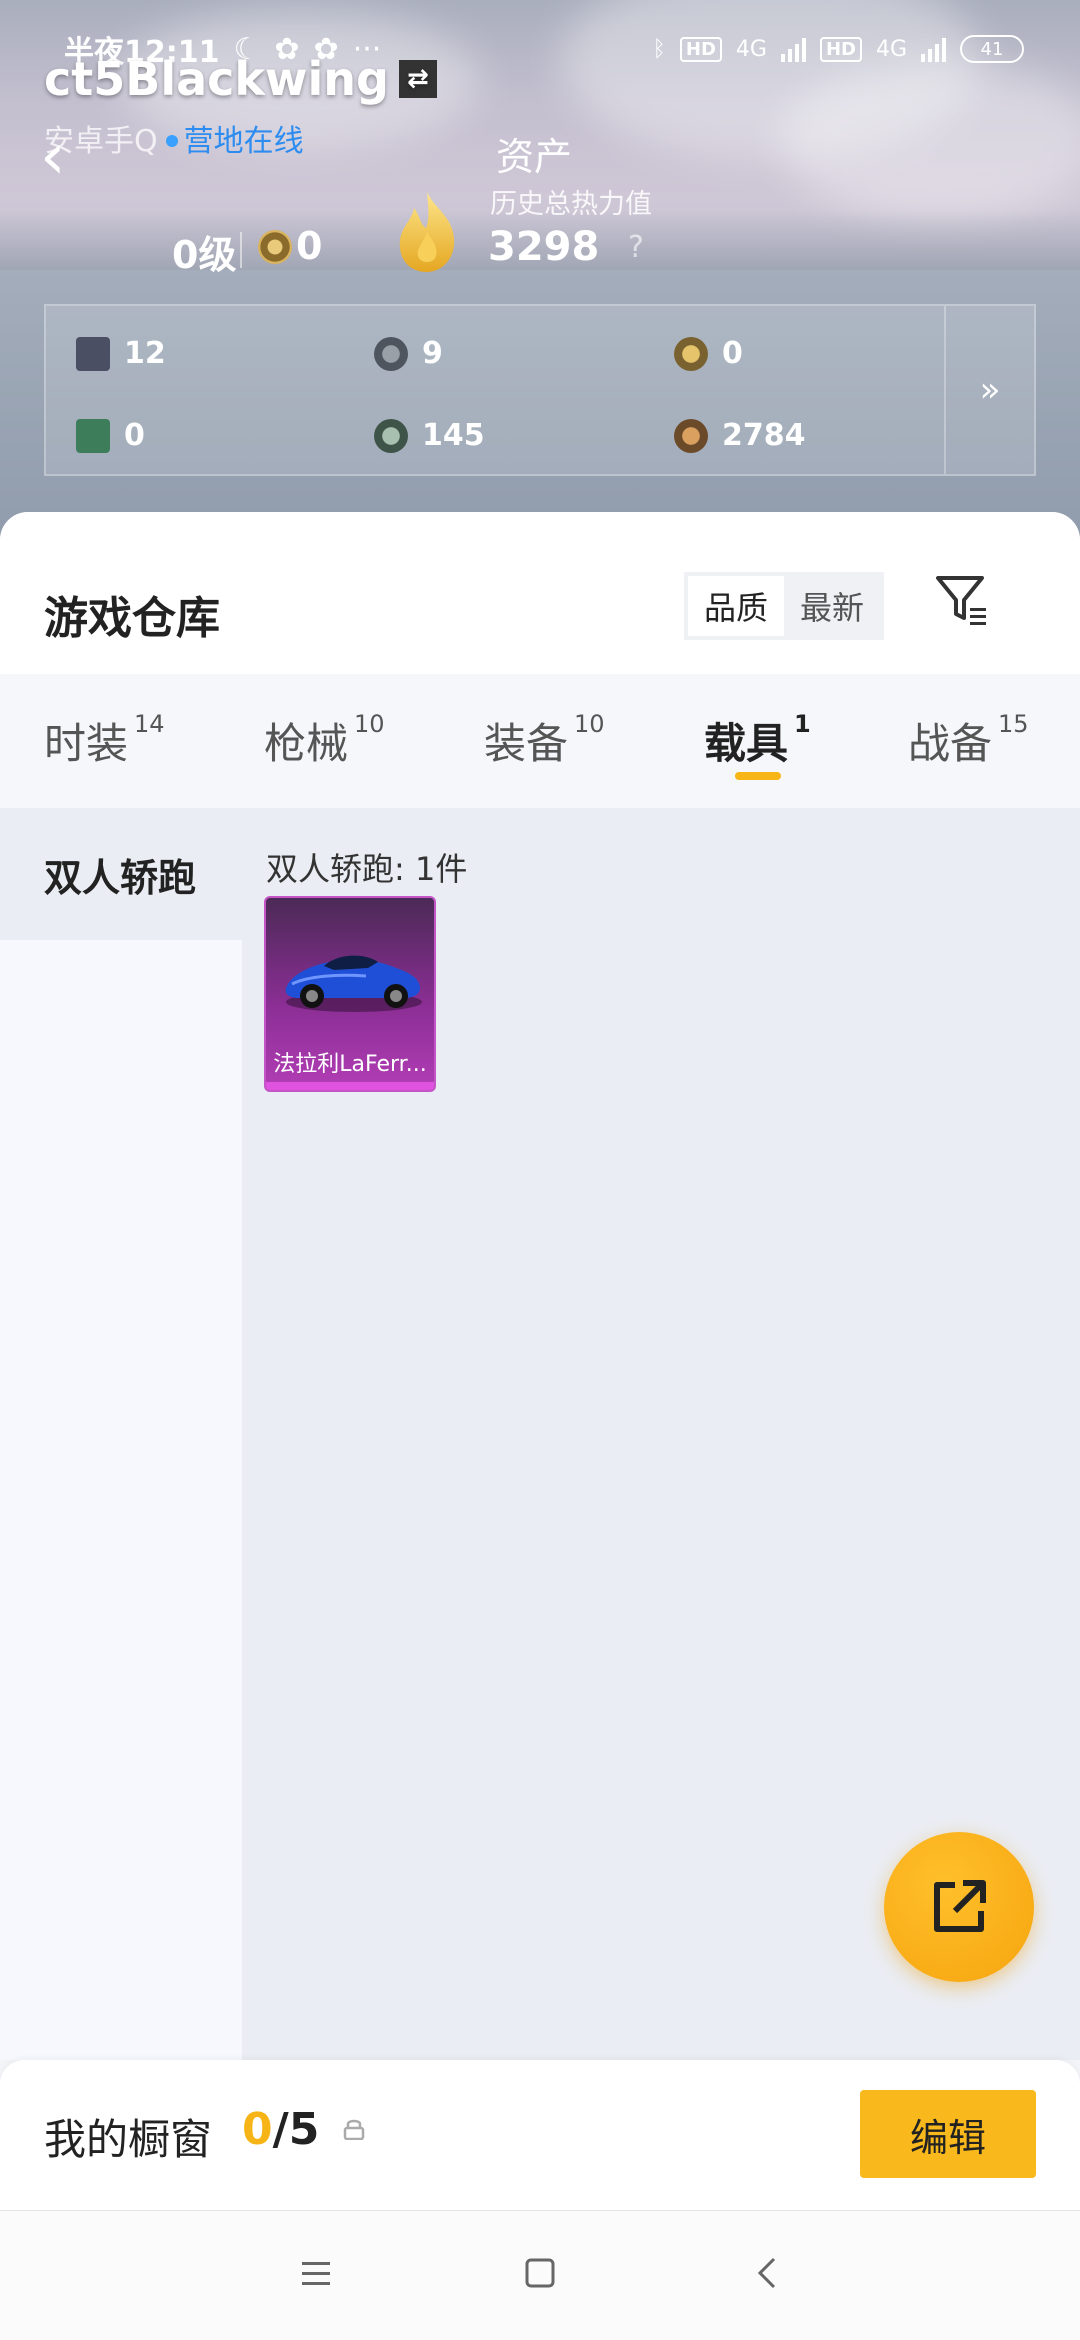  I want to click on online-dot, so click(171, 141).